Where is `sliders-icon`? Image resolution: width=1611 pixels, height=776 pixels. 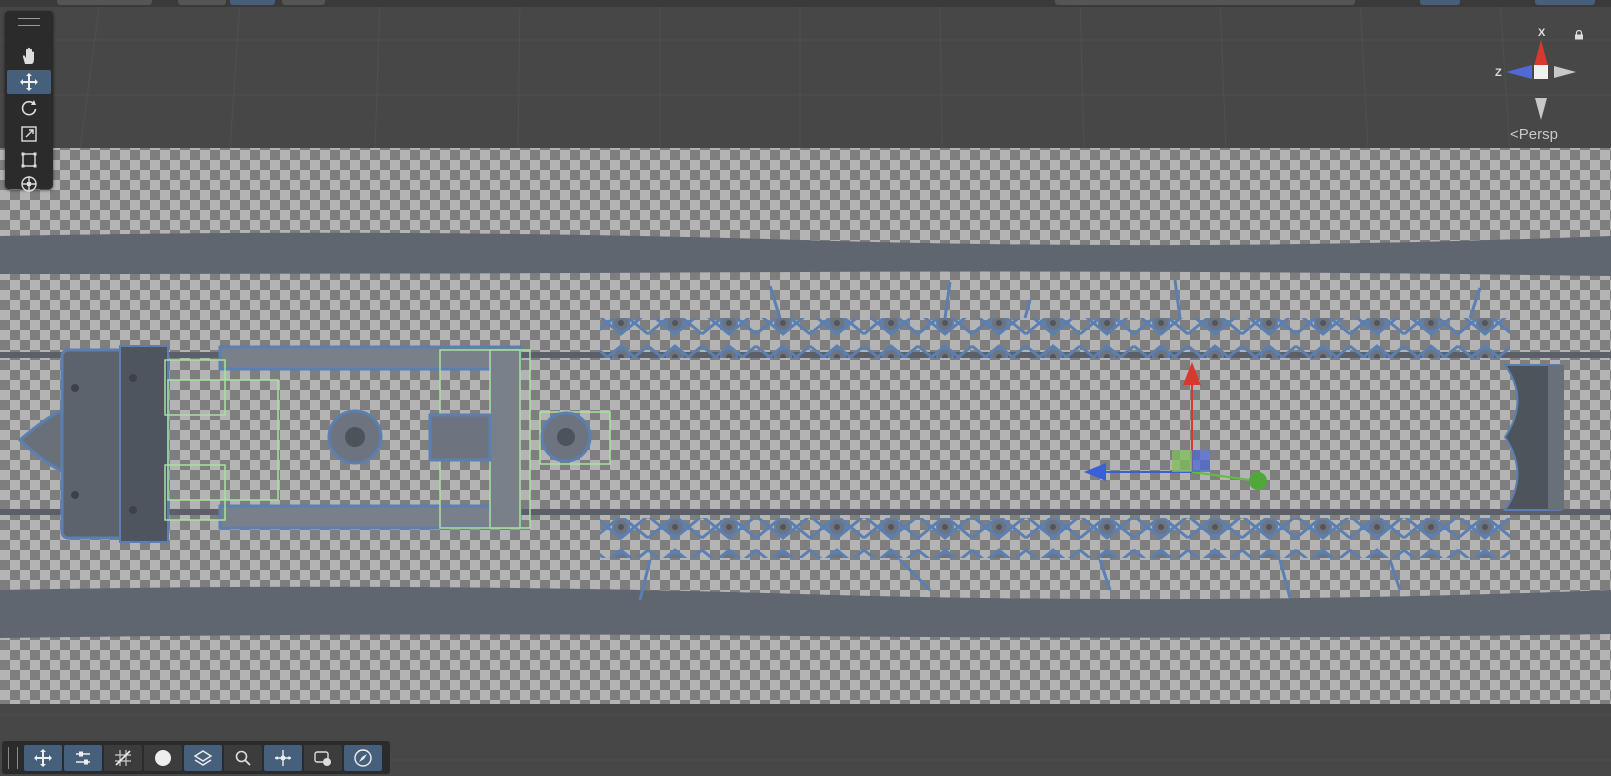 sliders-icon is located at coordinates (83, 757).